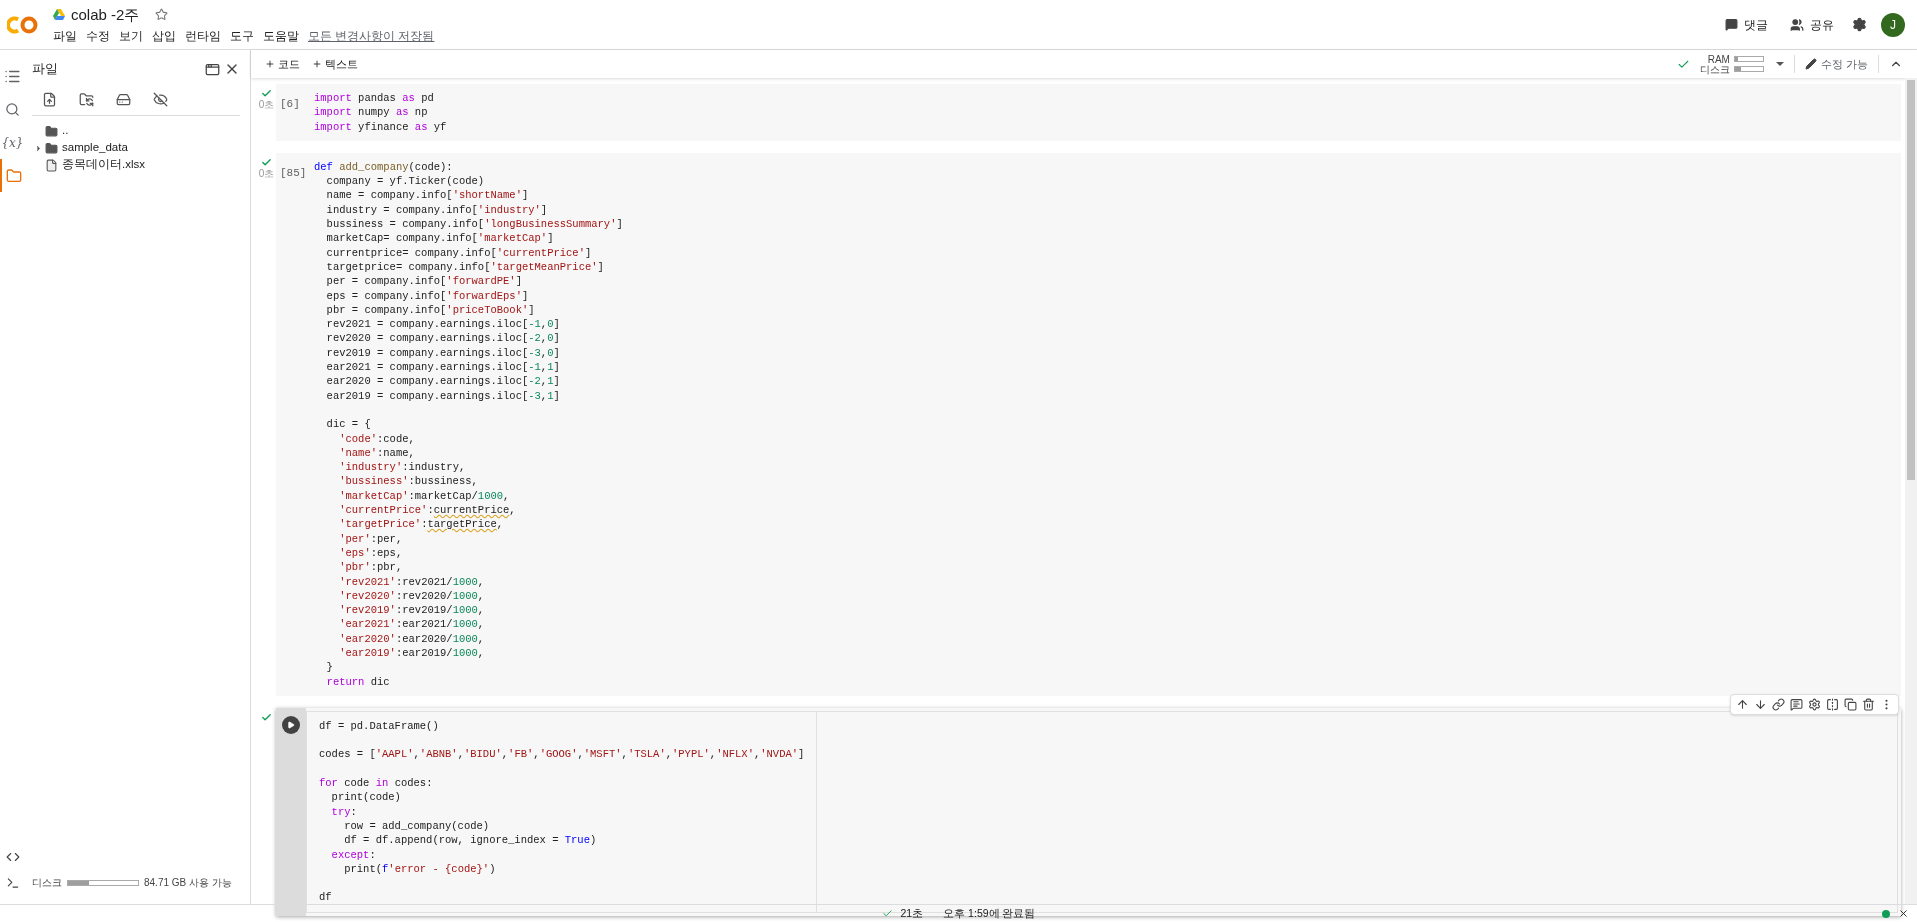 The height and width of the screenshot is (922, 1917). What do you see at coordinates (1911, 280) in the screenshot?
I see `scrollbar-thumb` at bounding box center [1911, 280].